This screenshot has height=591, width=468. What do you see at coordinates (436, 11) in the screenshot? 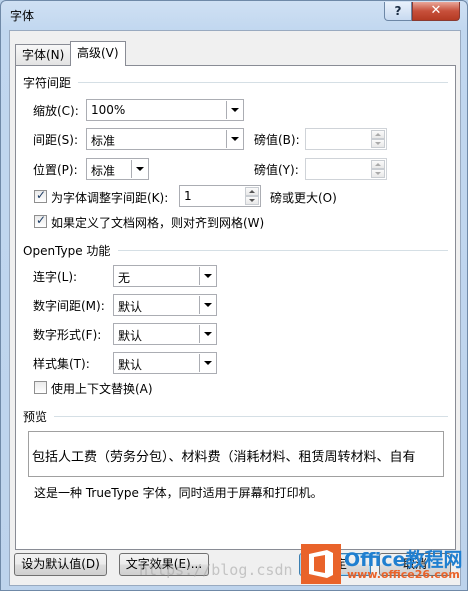
I see `close-button: ✕` at bounding box center [436, 11].